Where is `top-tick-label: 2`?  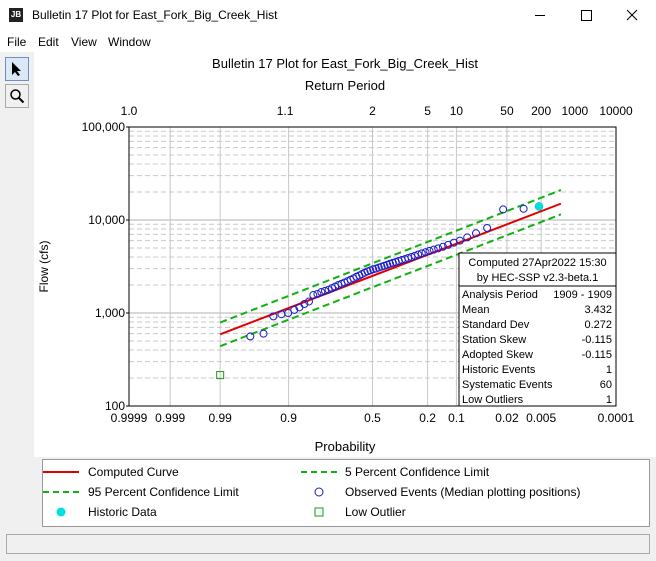
top-tick-label: 2 is located at coordinates (372, 111).